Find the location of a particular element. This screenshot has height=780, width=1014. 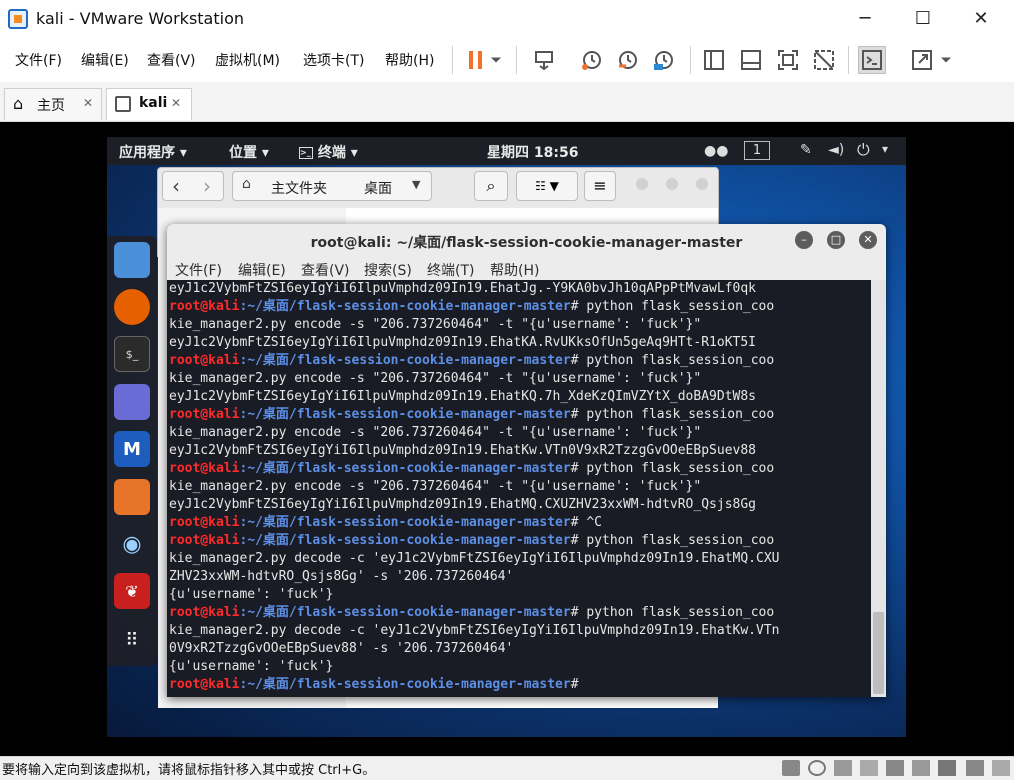

message-icon is located at coordinates (975, 768).